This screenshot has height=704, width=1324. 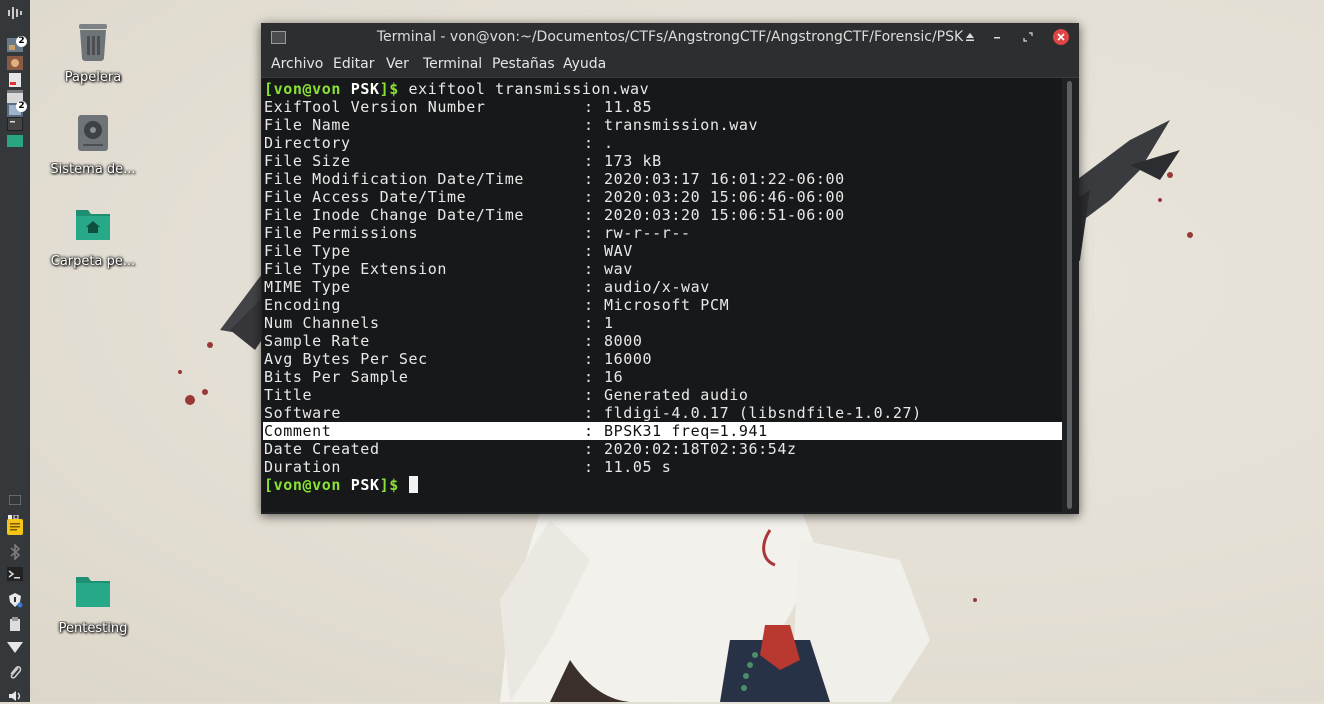 What do you see at coordinates (997, 37) in the screenshot?
I see `minimize-button` at bounding box center [997, 37].